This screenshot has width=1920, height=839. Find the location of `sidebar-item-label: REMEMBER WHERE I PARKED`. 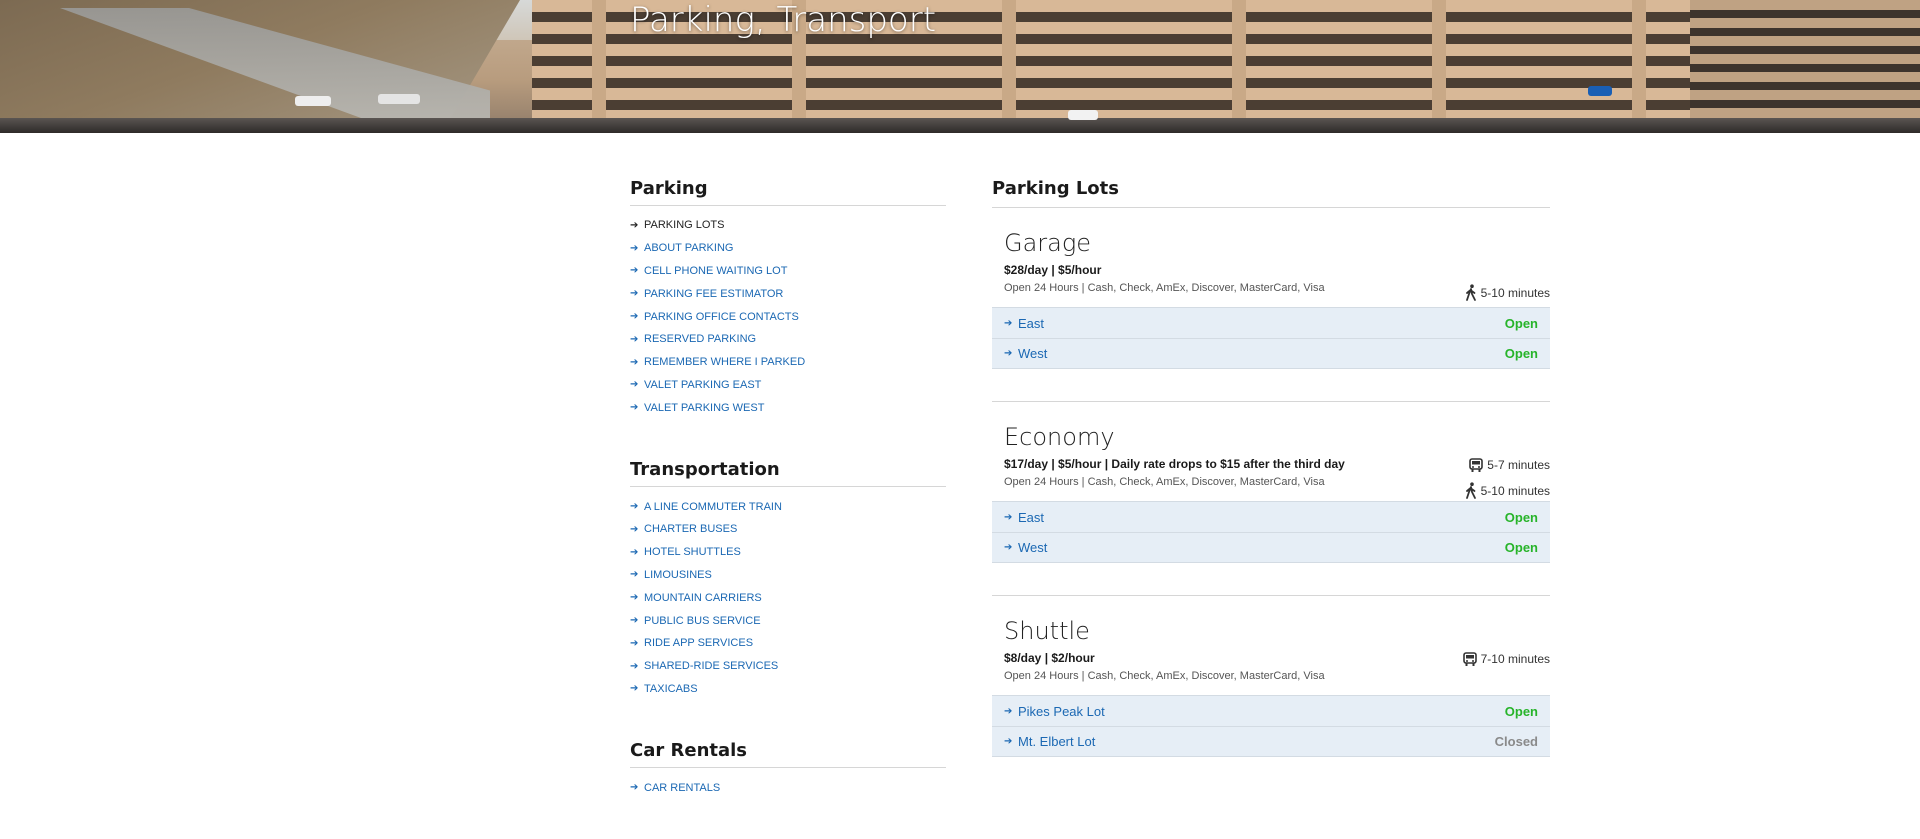

sidebar-item-label: REMEMBER WHERE I PARKED is located at coordinates (725, 362).